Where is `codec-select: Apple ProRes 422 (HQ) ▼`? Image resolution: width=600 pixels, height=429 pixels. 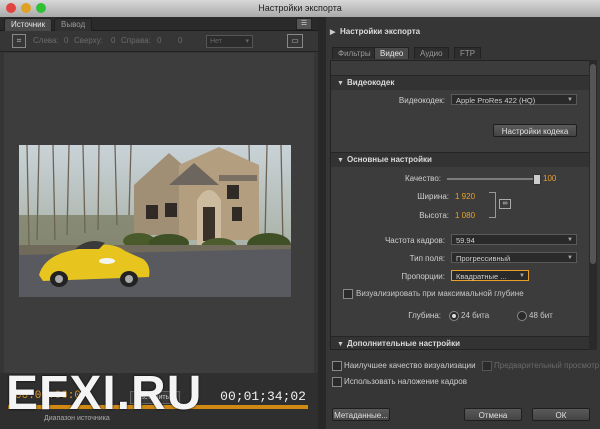
codec-select: Apple ProRes 422 (HQ) ▼ is located at coordinates (514, 99).